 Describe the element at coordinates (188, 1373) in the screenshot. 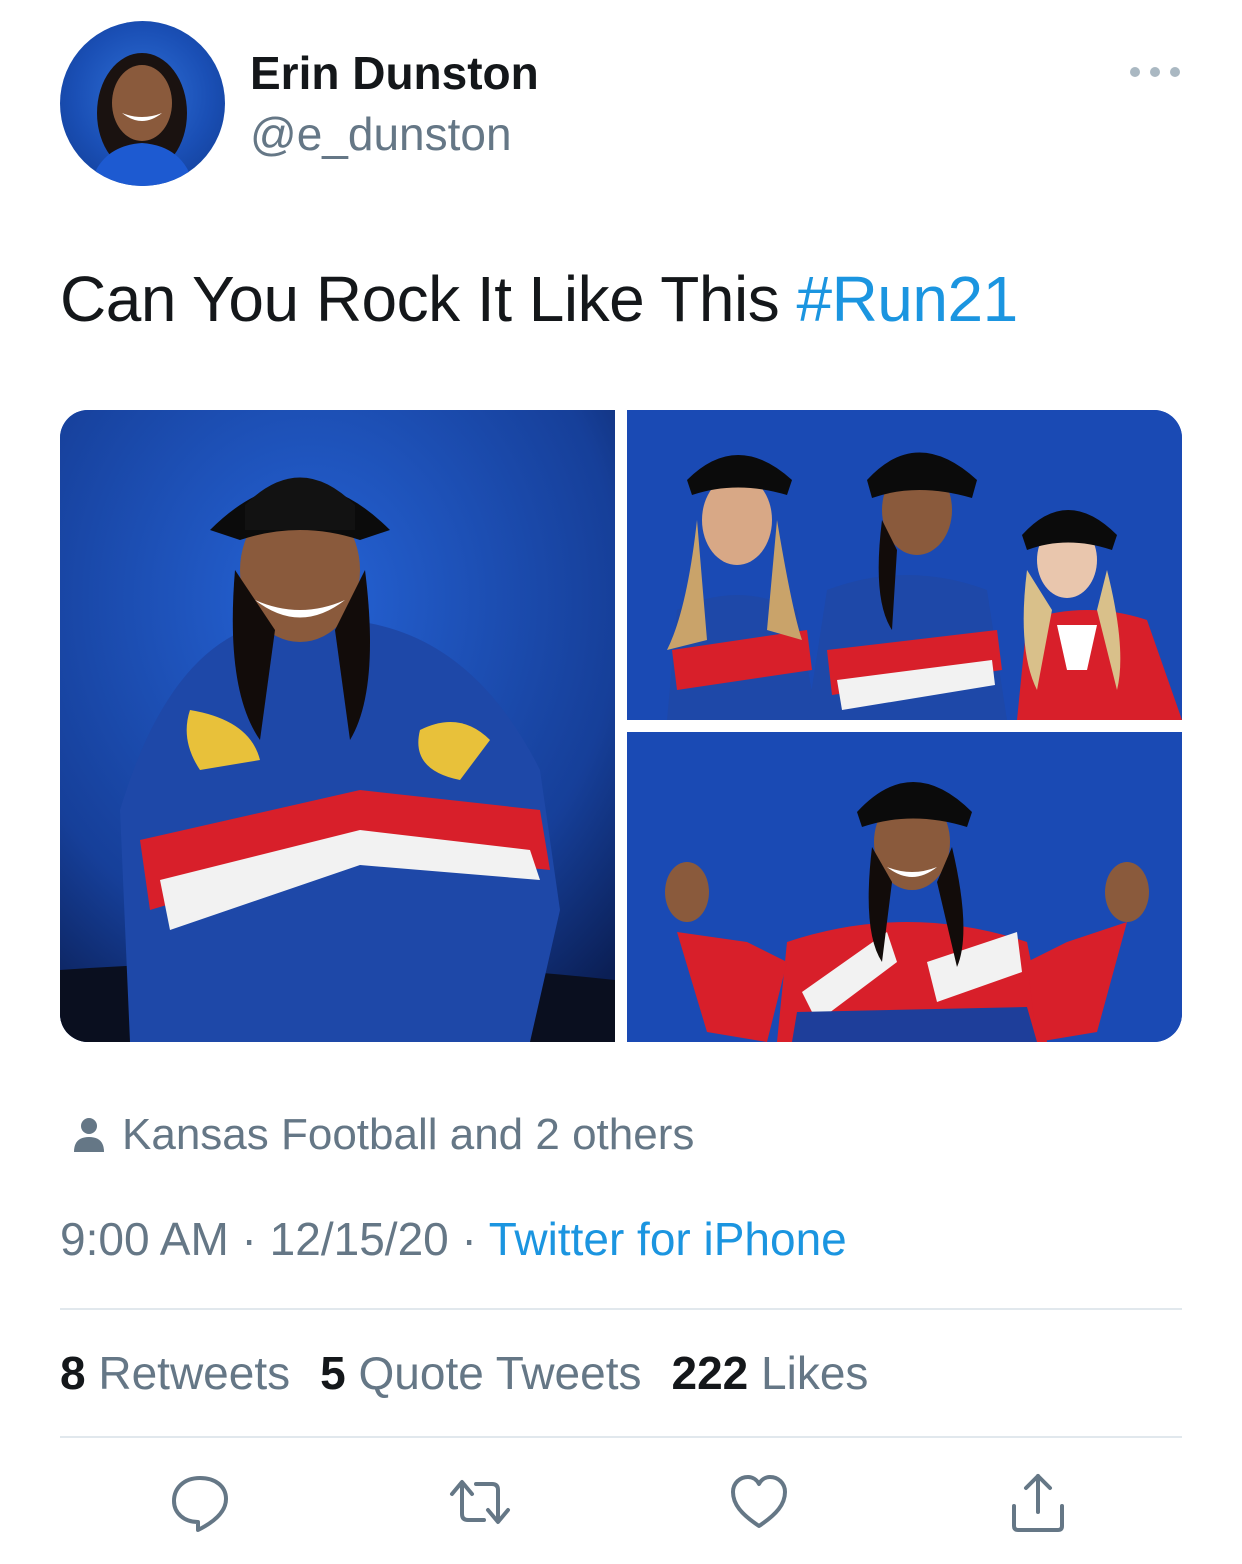

I see `retweets-label: Retweets` at that location.